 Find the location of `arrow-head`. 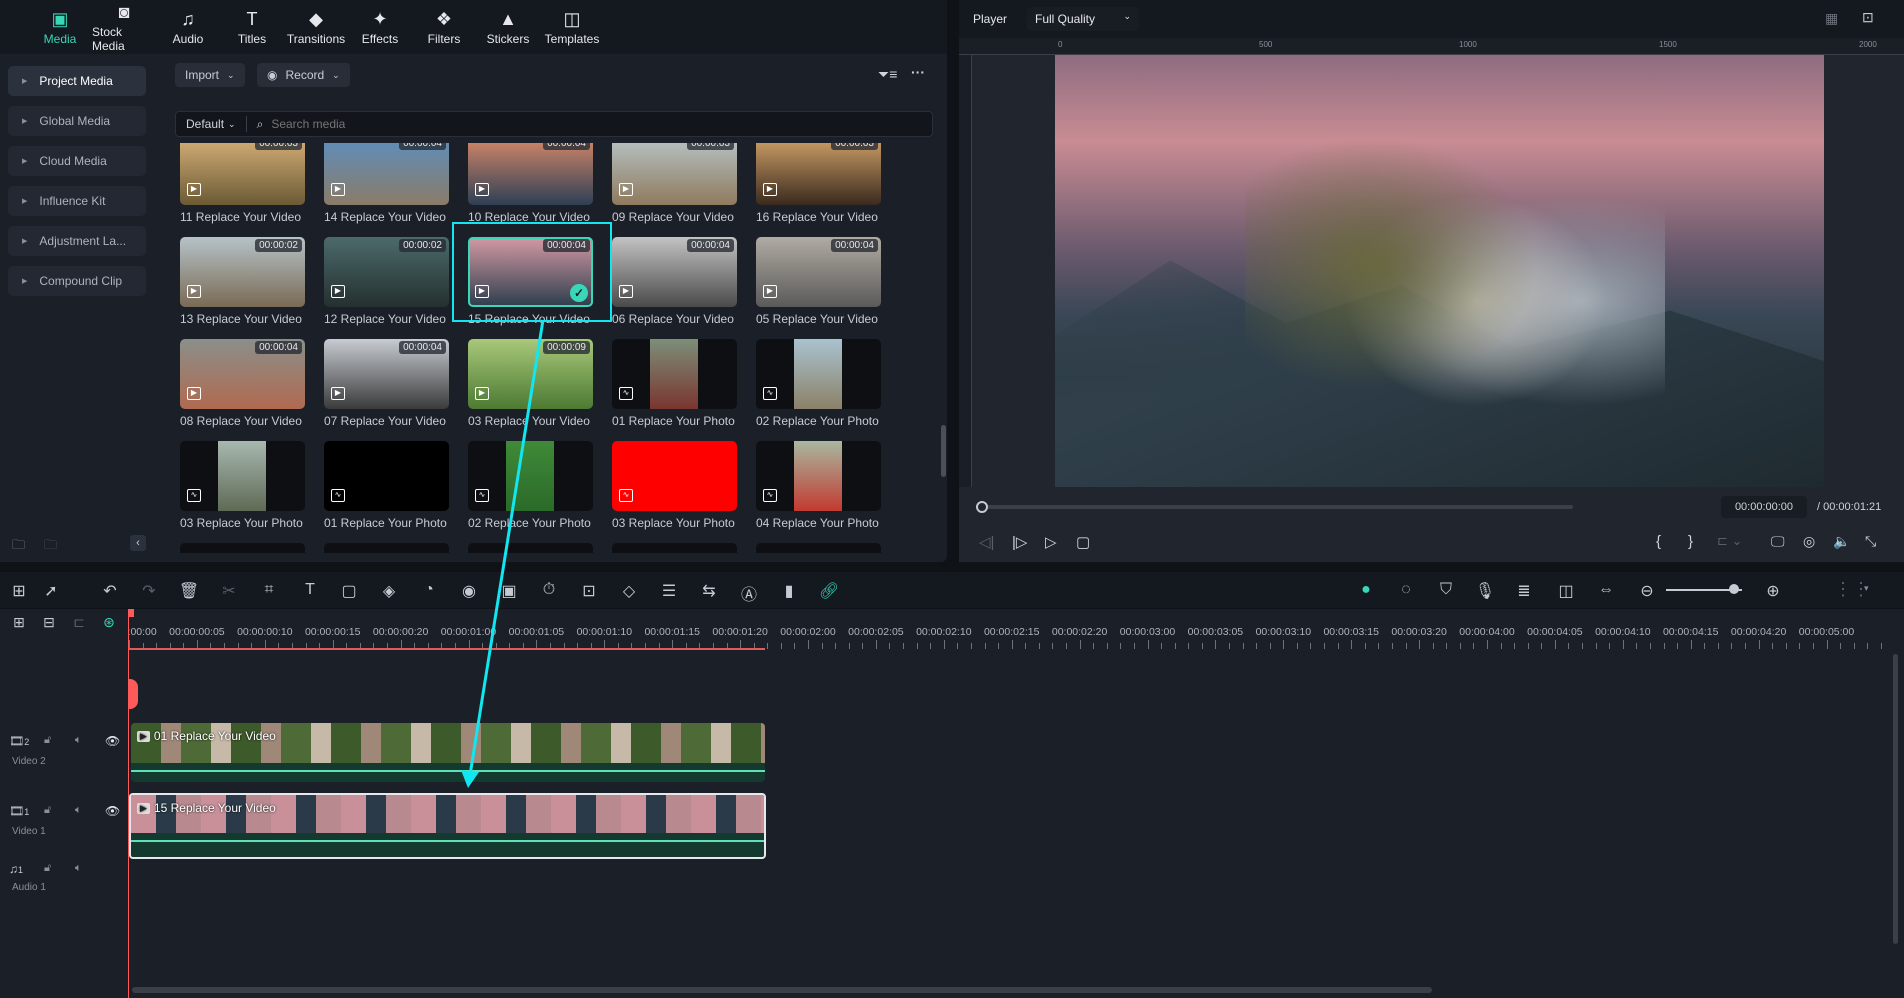

arrow-head is located at coordinates (470, 779).